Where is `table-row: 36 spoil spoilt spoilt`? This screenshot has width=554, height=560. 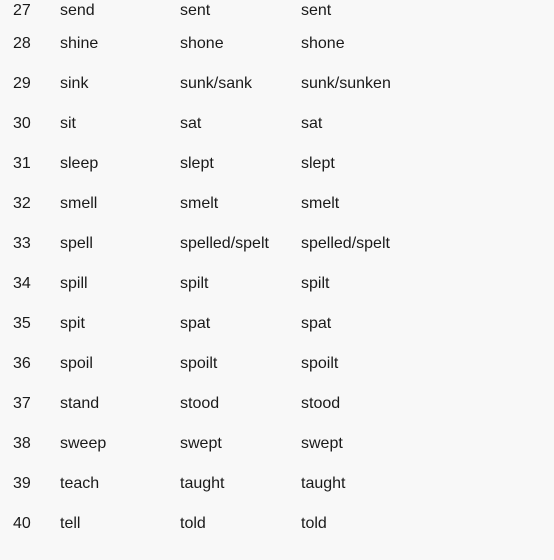 table-row: 36 spoil spoilt spoilt is located at coordinates (250, 364).